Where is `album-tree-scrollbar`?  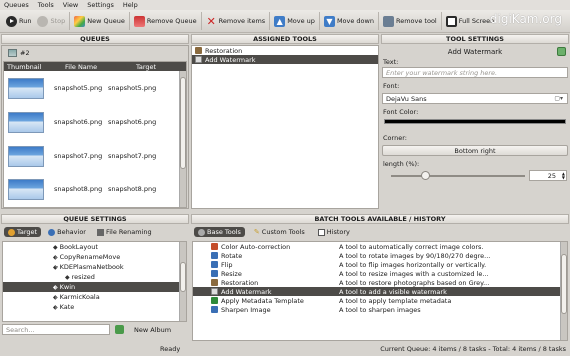 album-tree-scrollbar is located at coordinates (182, 281).